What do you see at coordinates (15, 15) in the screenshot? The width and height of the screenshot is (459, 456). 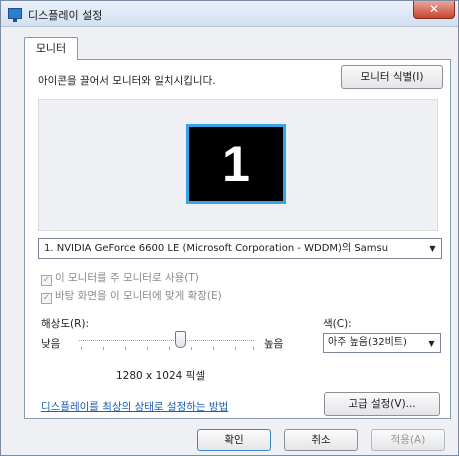 I see `display-icon` at bounding box center [15, 15].